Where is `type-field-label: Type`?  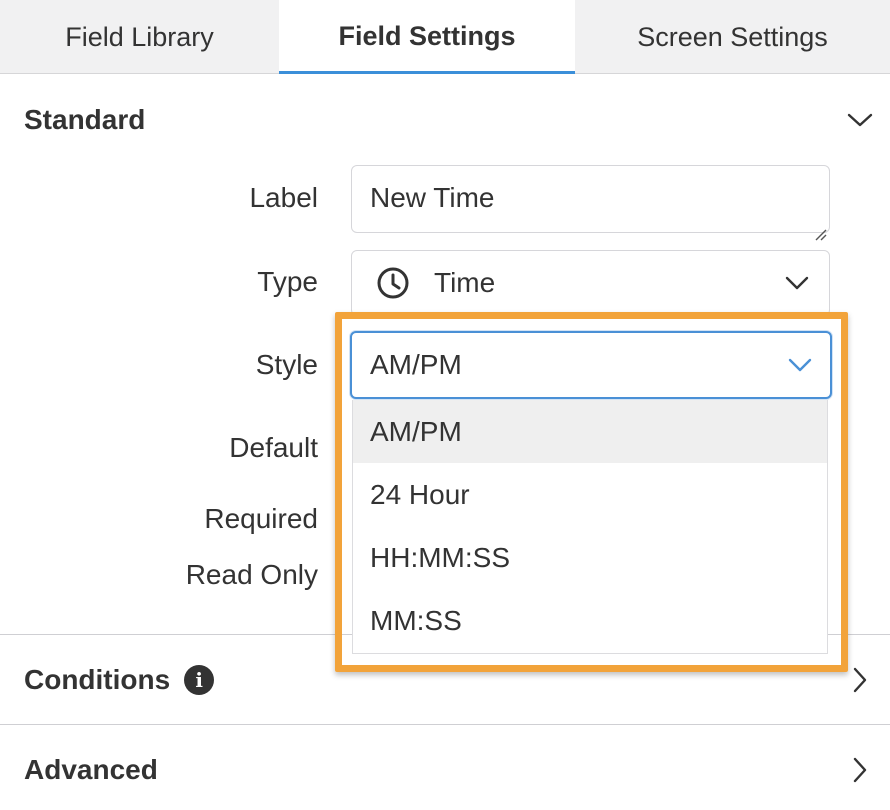
type-field-label: Type is located at coordinates (287, 281).